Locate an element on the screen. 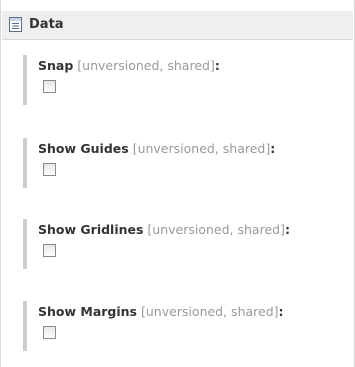 This screenshot has width=355, height=367. field-show-margins: Show Margins [unversioned, shared]: is located at coordinates (183, 326).